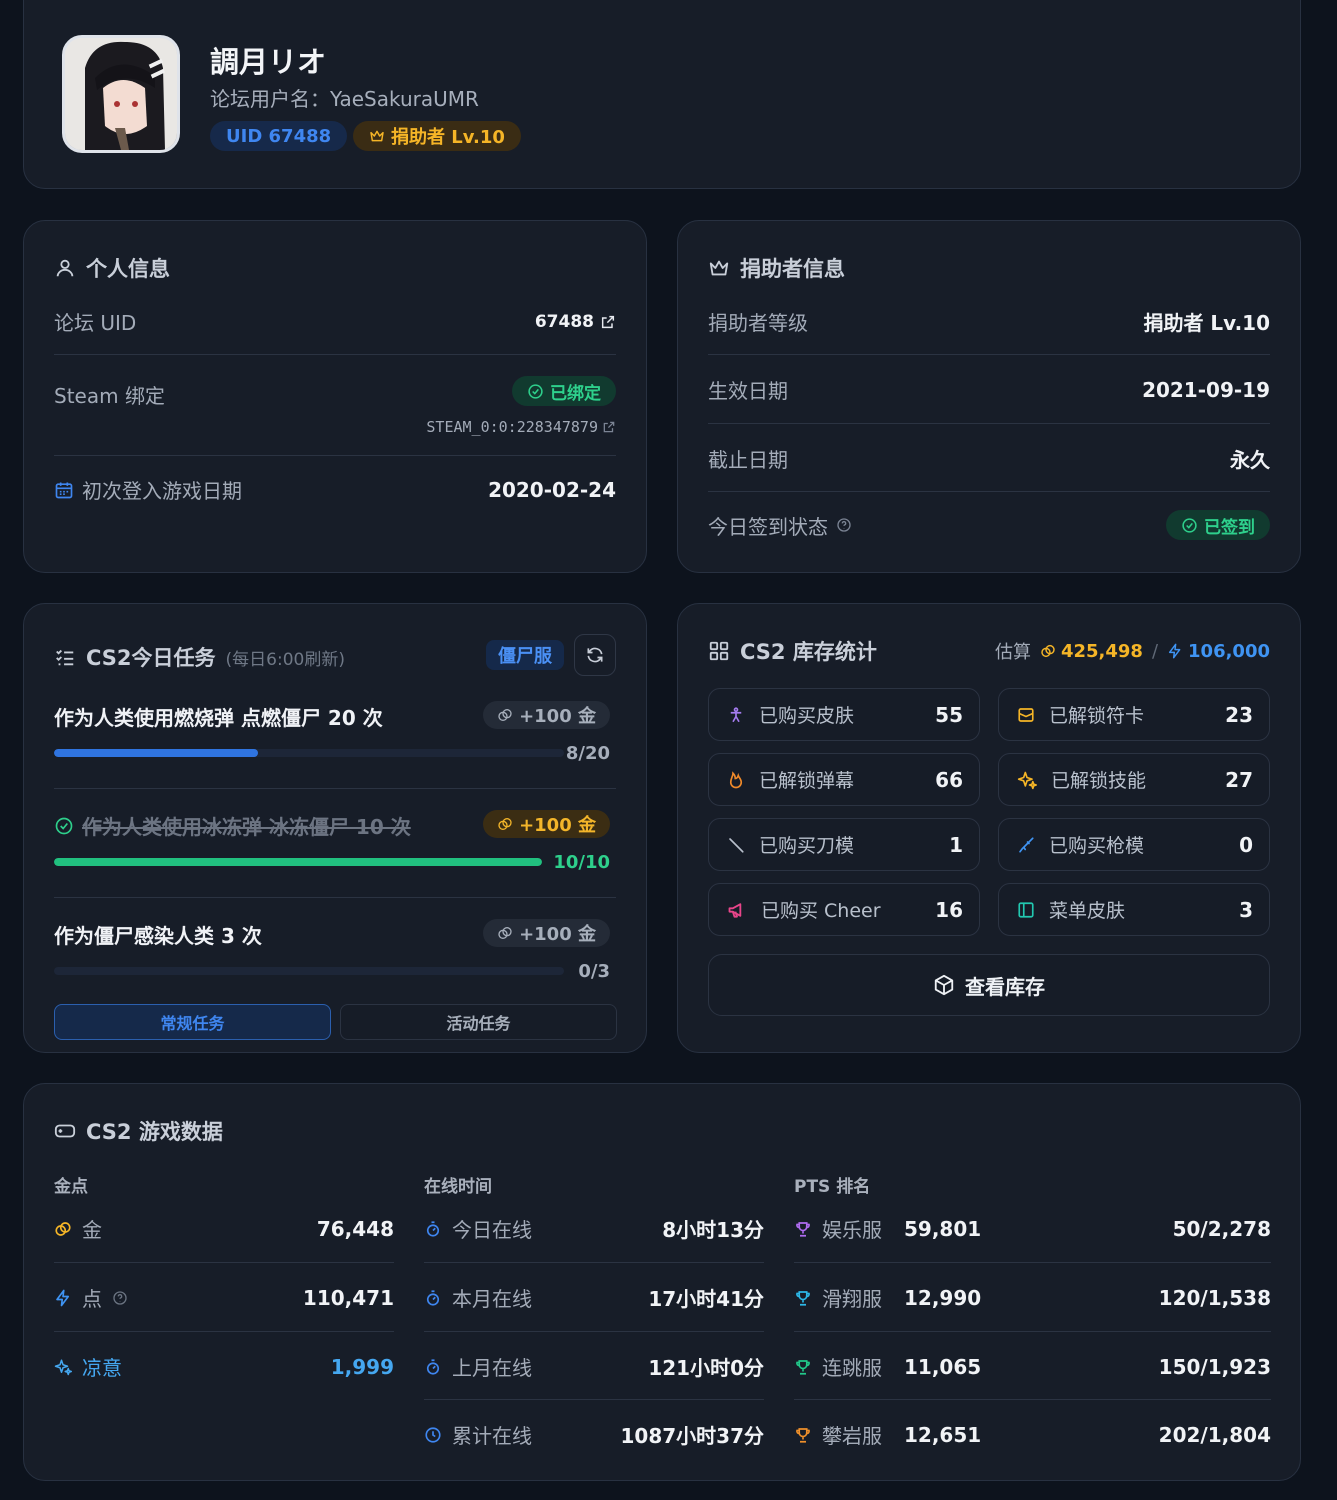 The image size is (1337, 1500). What do you see at coordinates (803, 1367) in the screenshot?
I see `trophy-icon` at bounding box center [803, 1367].